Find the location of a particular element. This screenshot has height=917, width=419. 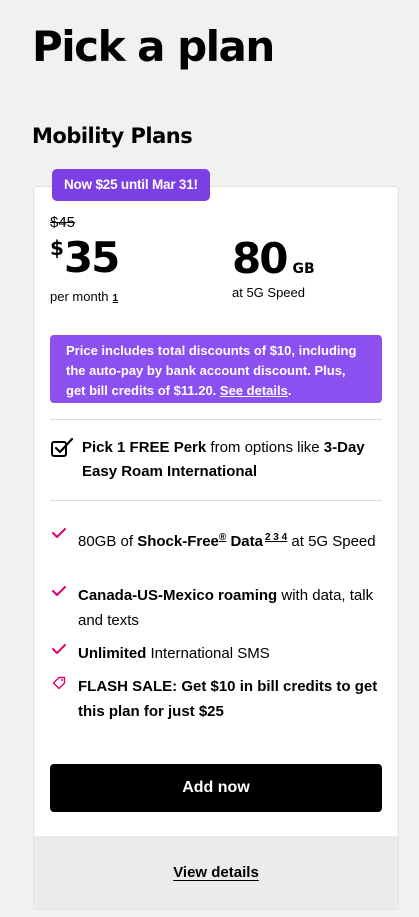

discount-end: . is located at coordinates (289, 390).